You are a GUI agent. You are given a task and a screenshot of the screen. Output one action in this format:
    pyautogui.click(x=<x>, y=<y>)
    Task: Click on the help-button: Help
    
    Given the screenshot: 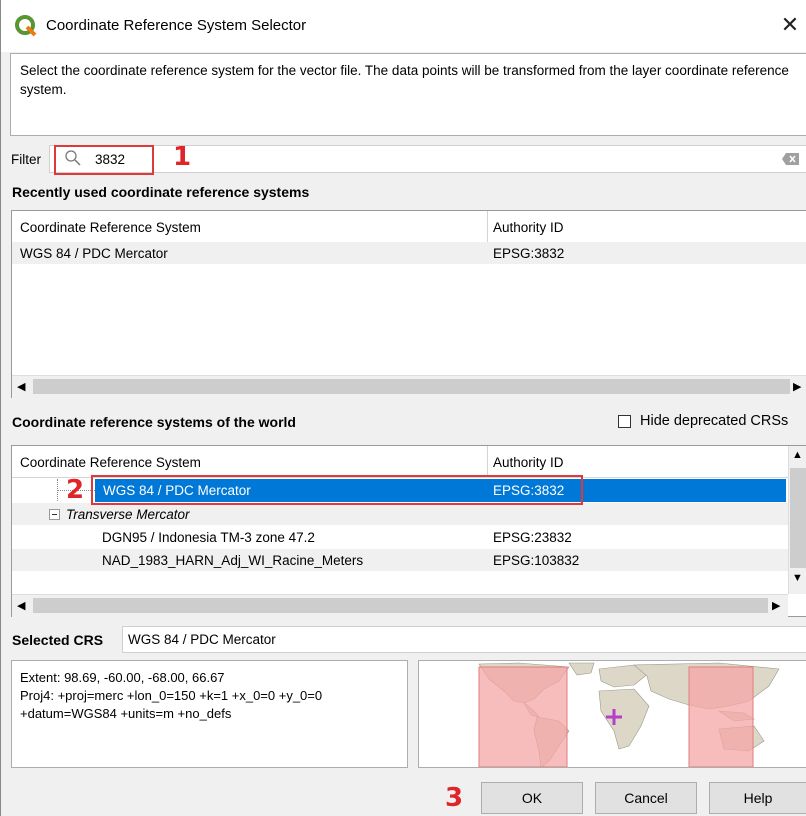 What is the action you would take?
    pyautogui.click(x=757, y=798)
    